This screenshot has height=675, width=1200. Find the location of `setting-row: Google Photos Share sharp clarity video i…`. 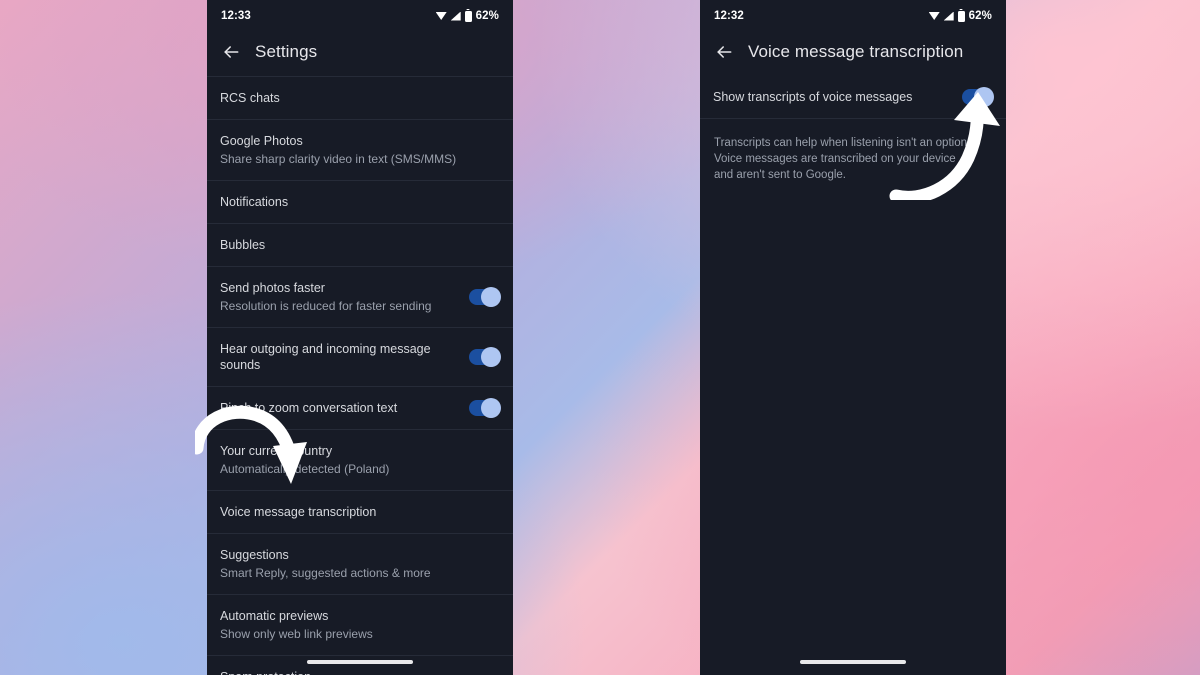

setting-row: Google Photos Share sharp clarity video i… is located at coordinates (360, 150).